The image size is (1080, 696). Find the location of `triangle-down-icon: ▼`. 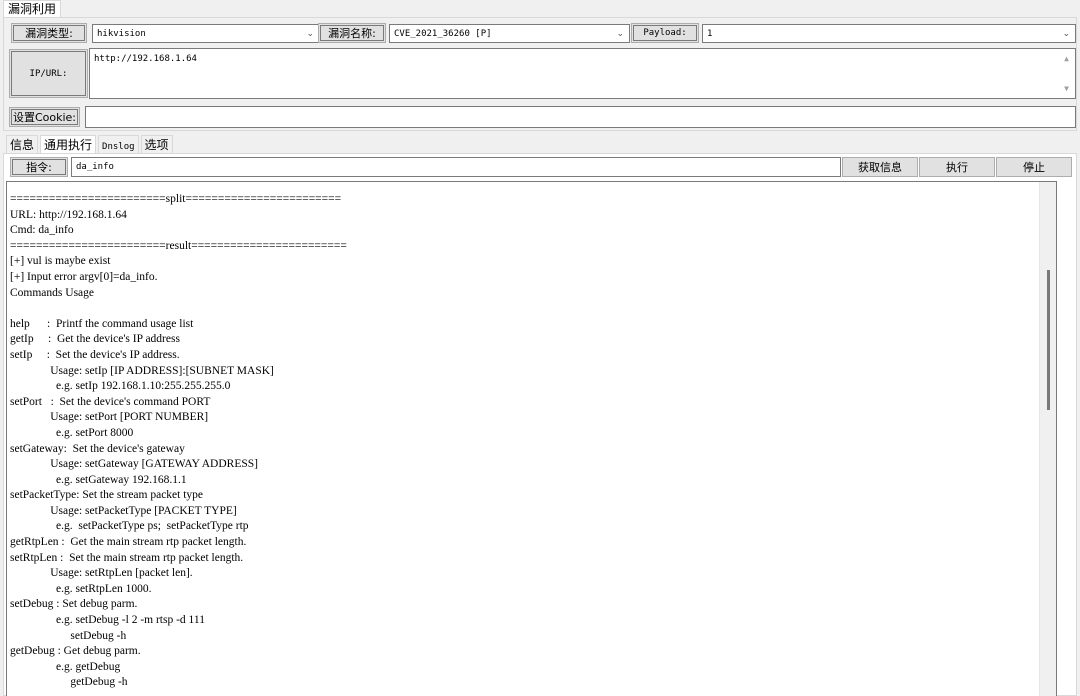

triangle-down-icon: ▼ is located at coordinates (1066, 89).